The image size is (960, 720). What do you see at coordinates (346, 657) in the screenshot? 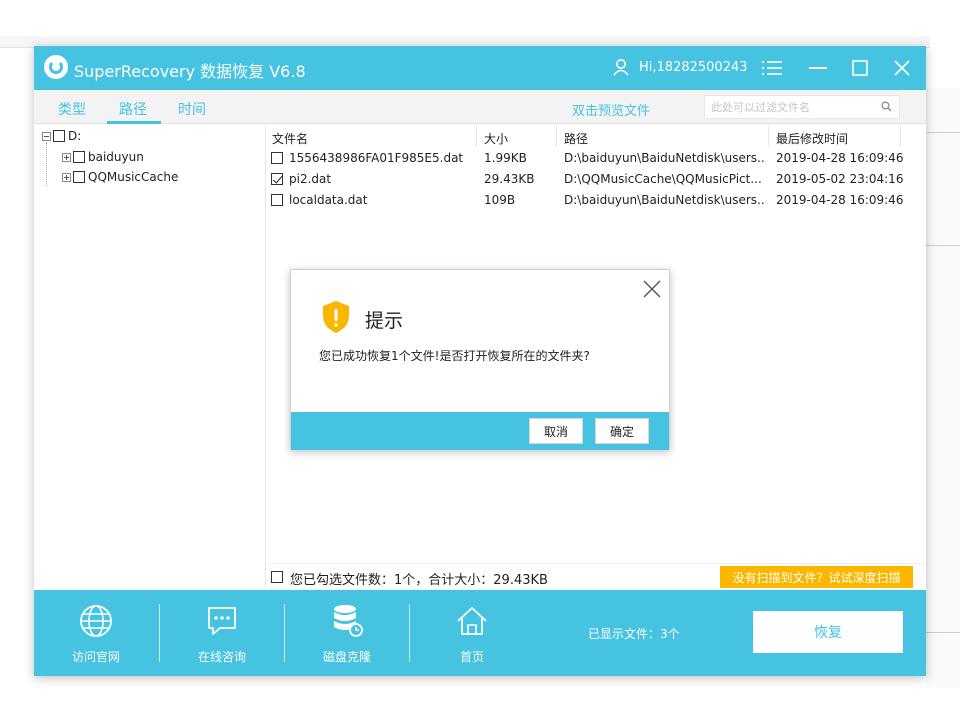
I see `footer-item-label: 磁盘克隆` at bounding box center [346, 657].